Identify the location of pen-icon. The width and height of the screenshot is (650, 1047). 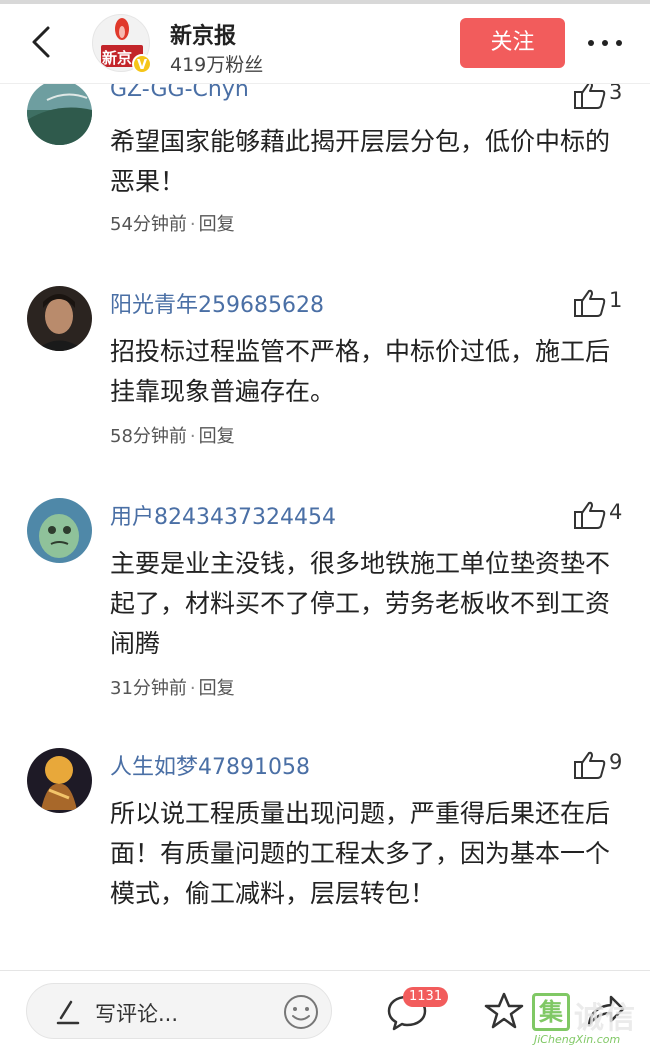
(68, 1012).